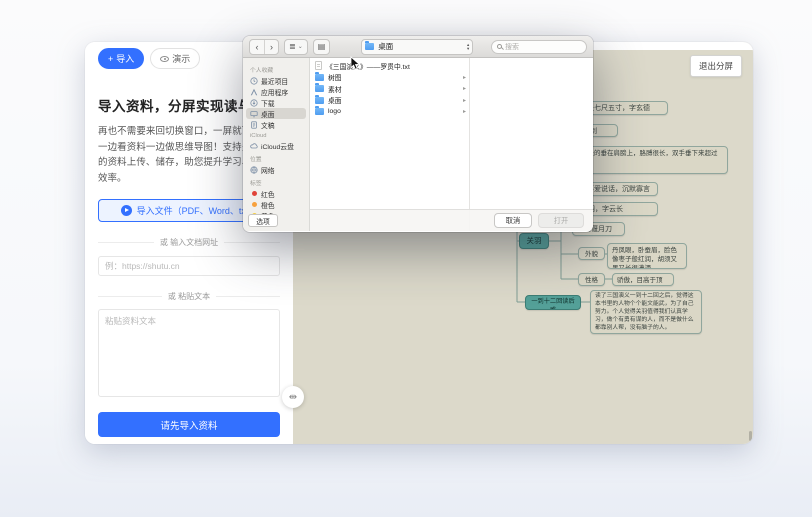 This screenshot has width=812, height=517. What do you see at coordinates (258, 136) in the screenshot?
I see `sidebar-section-title: iCloud` at bounding box center [258, 136].